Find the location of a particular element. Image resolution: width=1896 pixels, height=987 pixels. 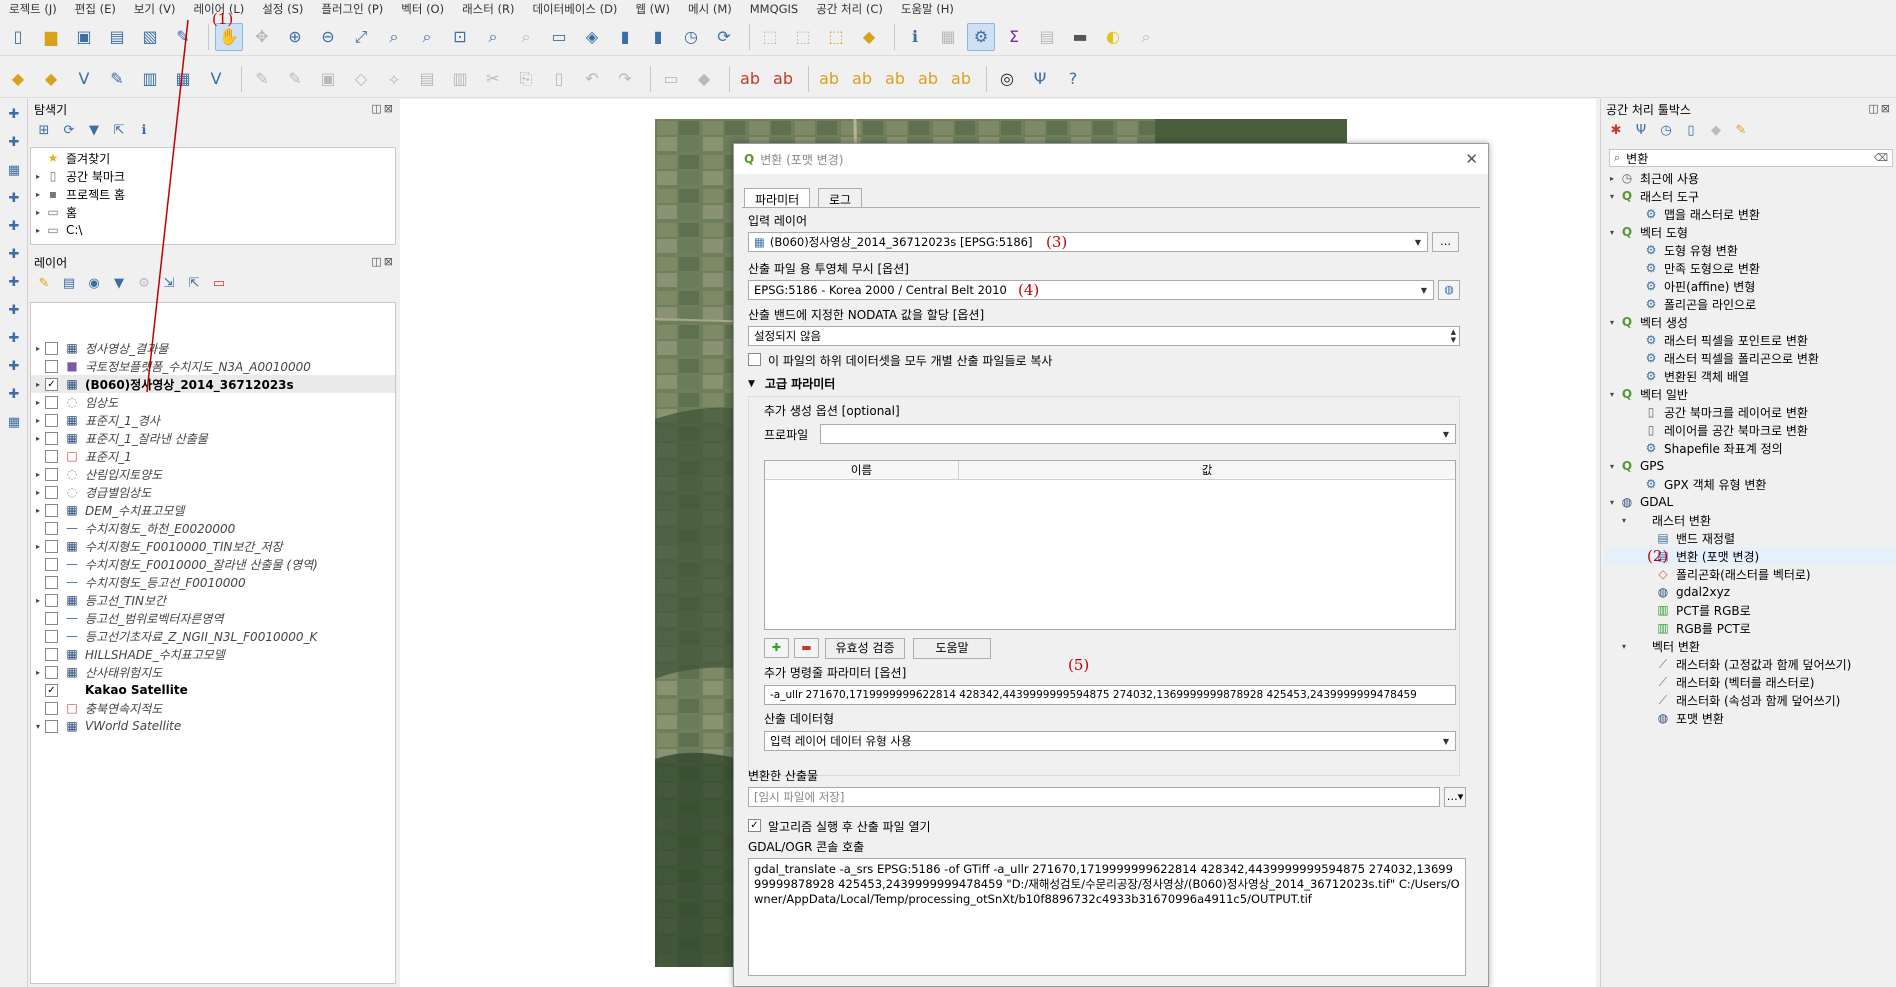

tab-parameters: 파라미터 is located at coordinates (777, 198).